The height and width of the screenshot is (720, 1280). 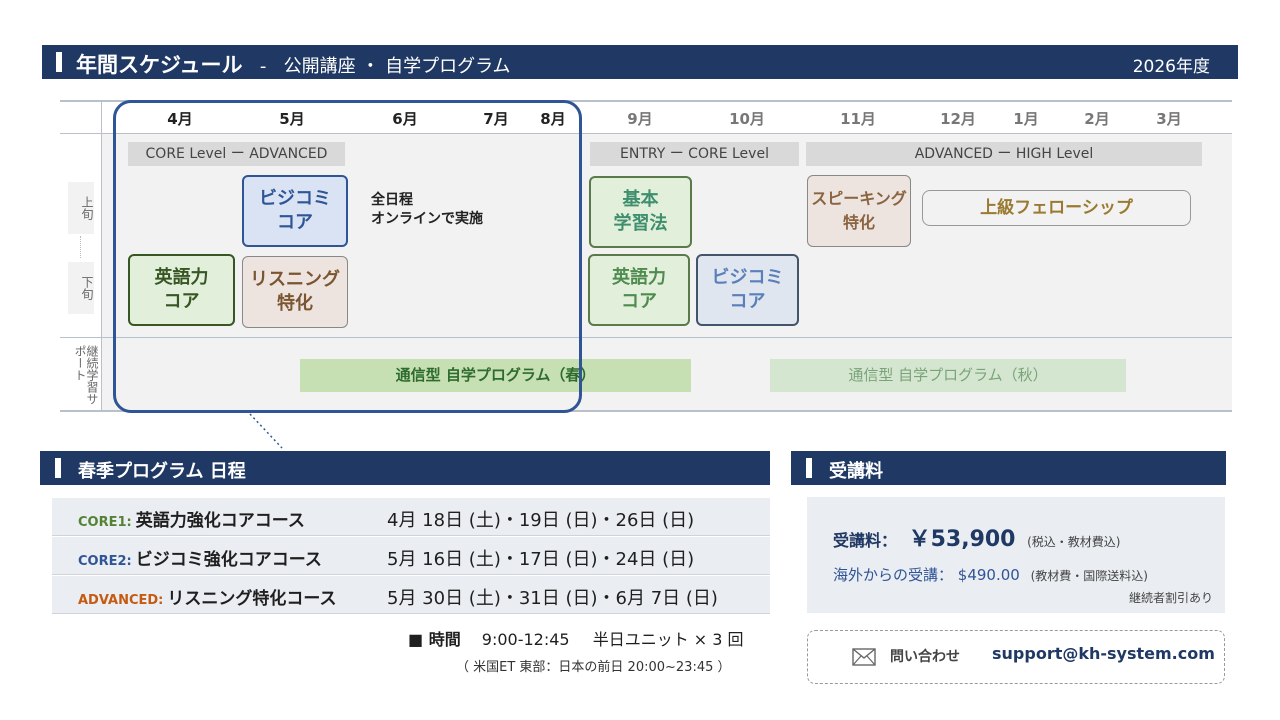 What do you see at coordinates (1004, 154) in the screenshot?
I see `level-bar-fall-advanced: ADVANCED ー HIGH Level` at bounding box center [1004, 154].